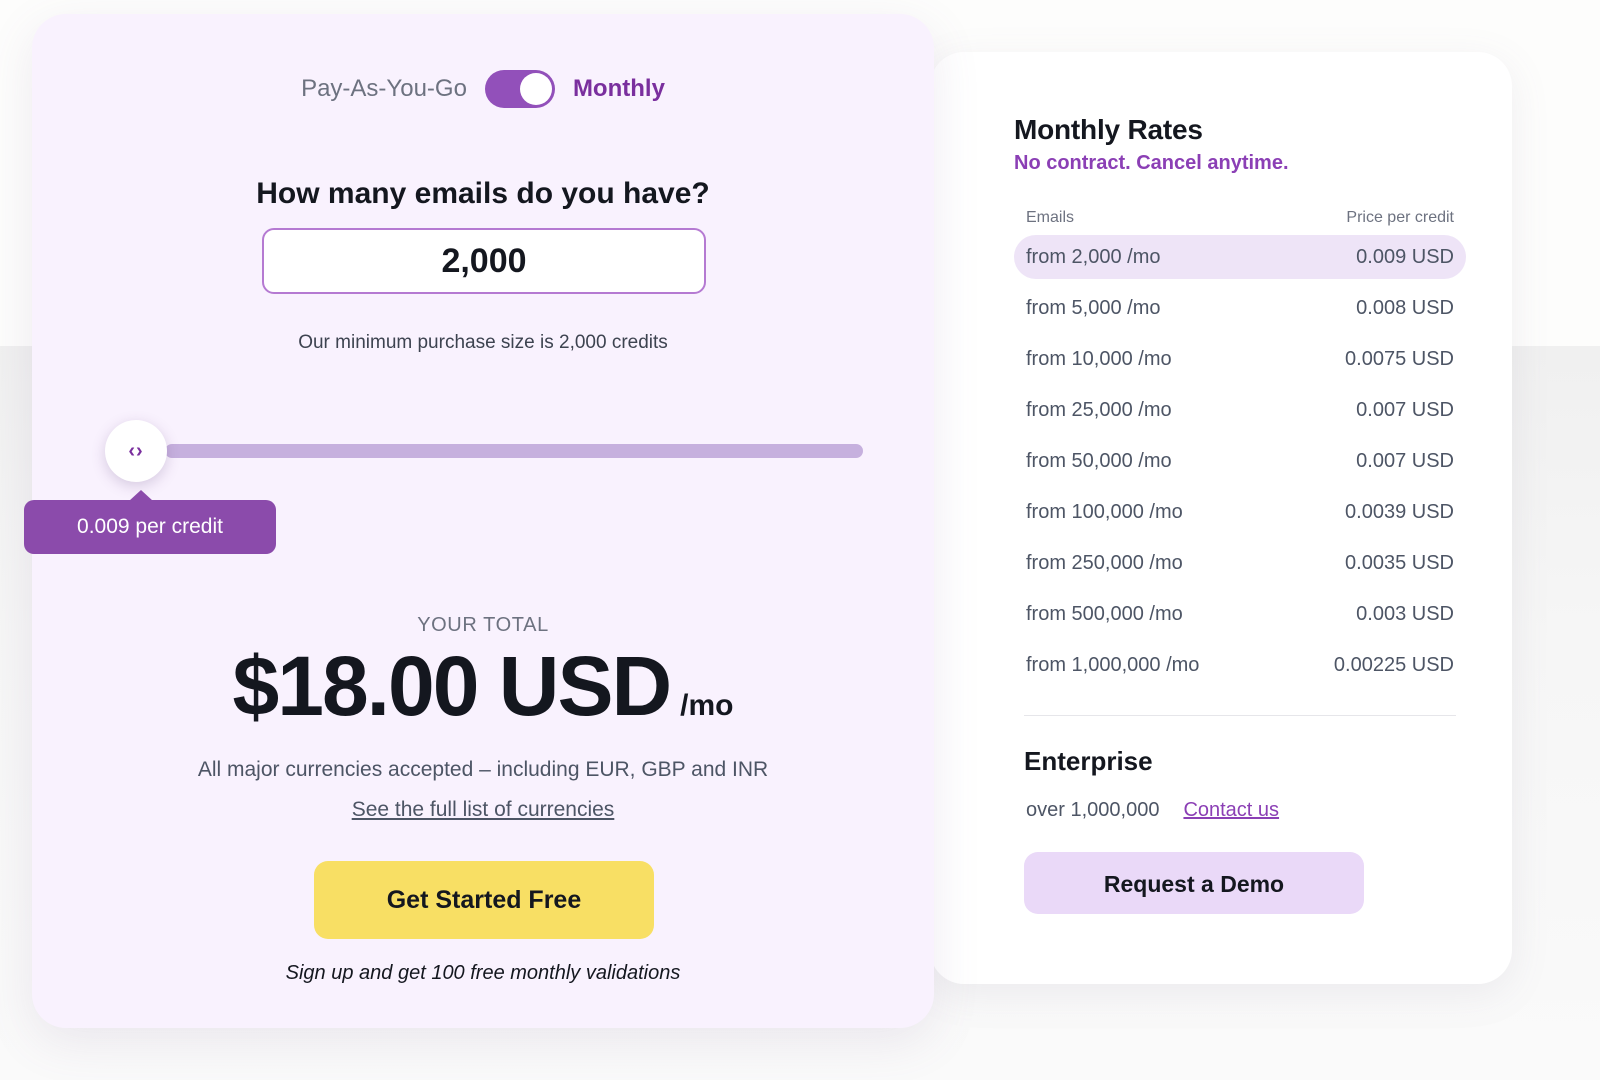 The width and height of the screenshot is (1600, 1080). I want to click on get-started-free-button: Get Started Free, so click(484, 900).